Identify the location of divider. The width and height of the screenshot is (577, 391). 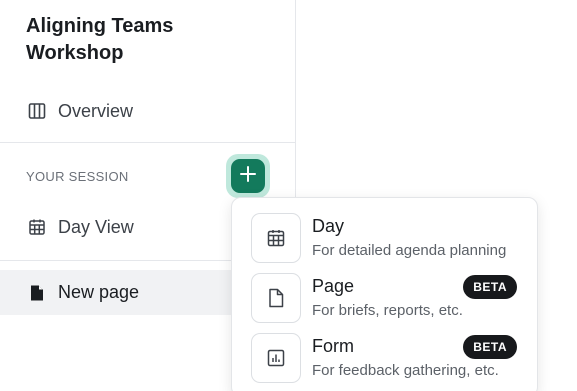
(148, 142).